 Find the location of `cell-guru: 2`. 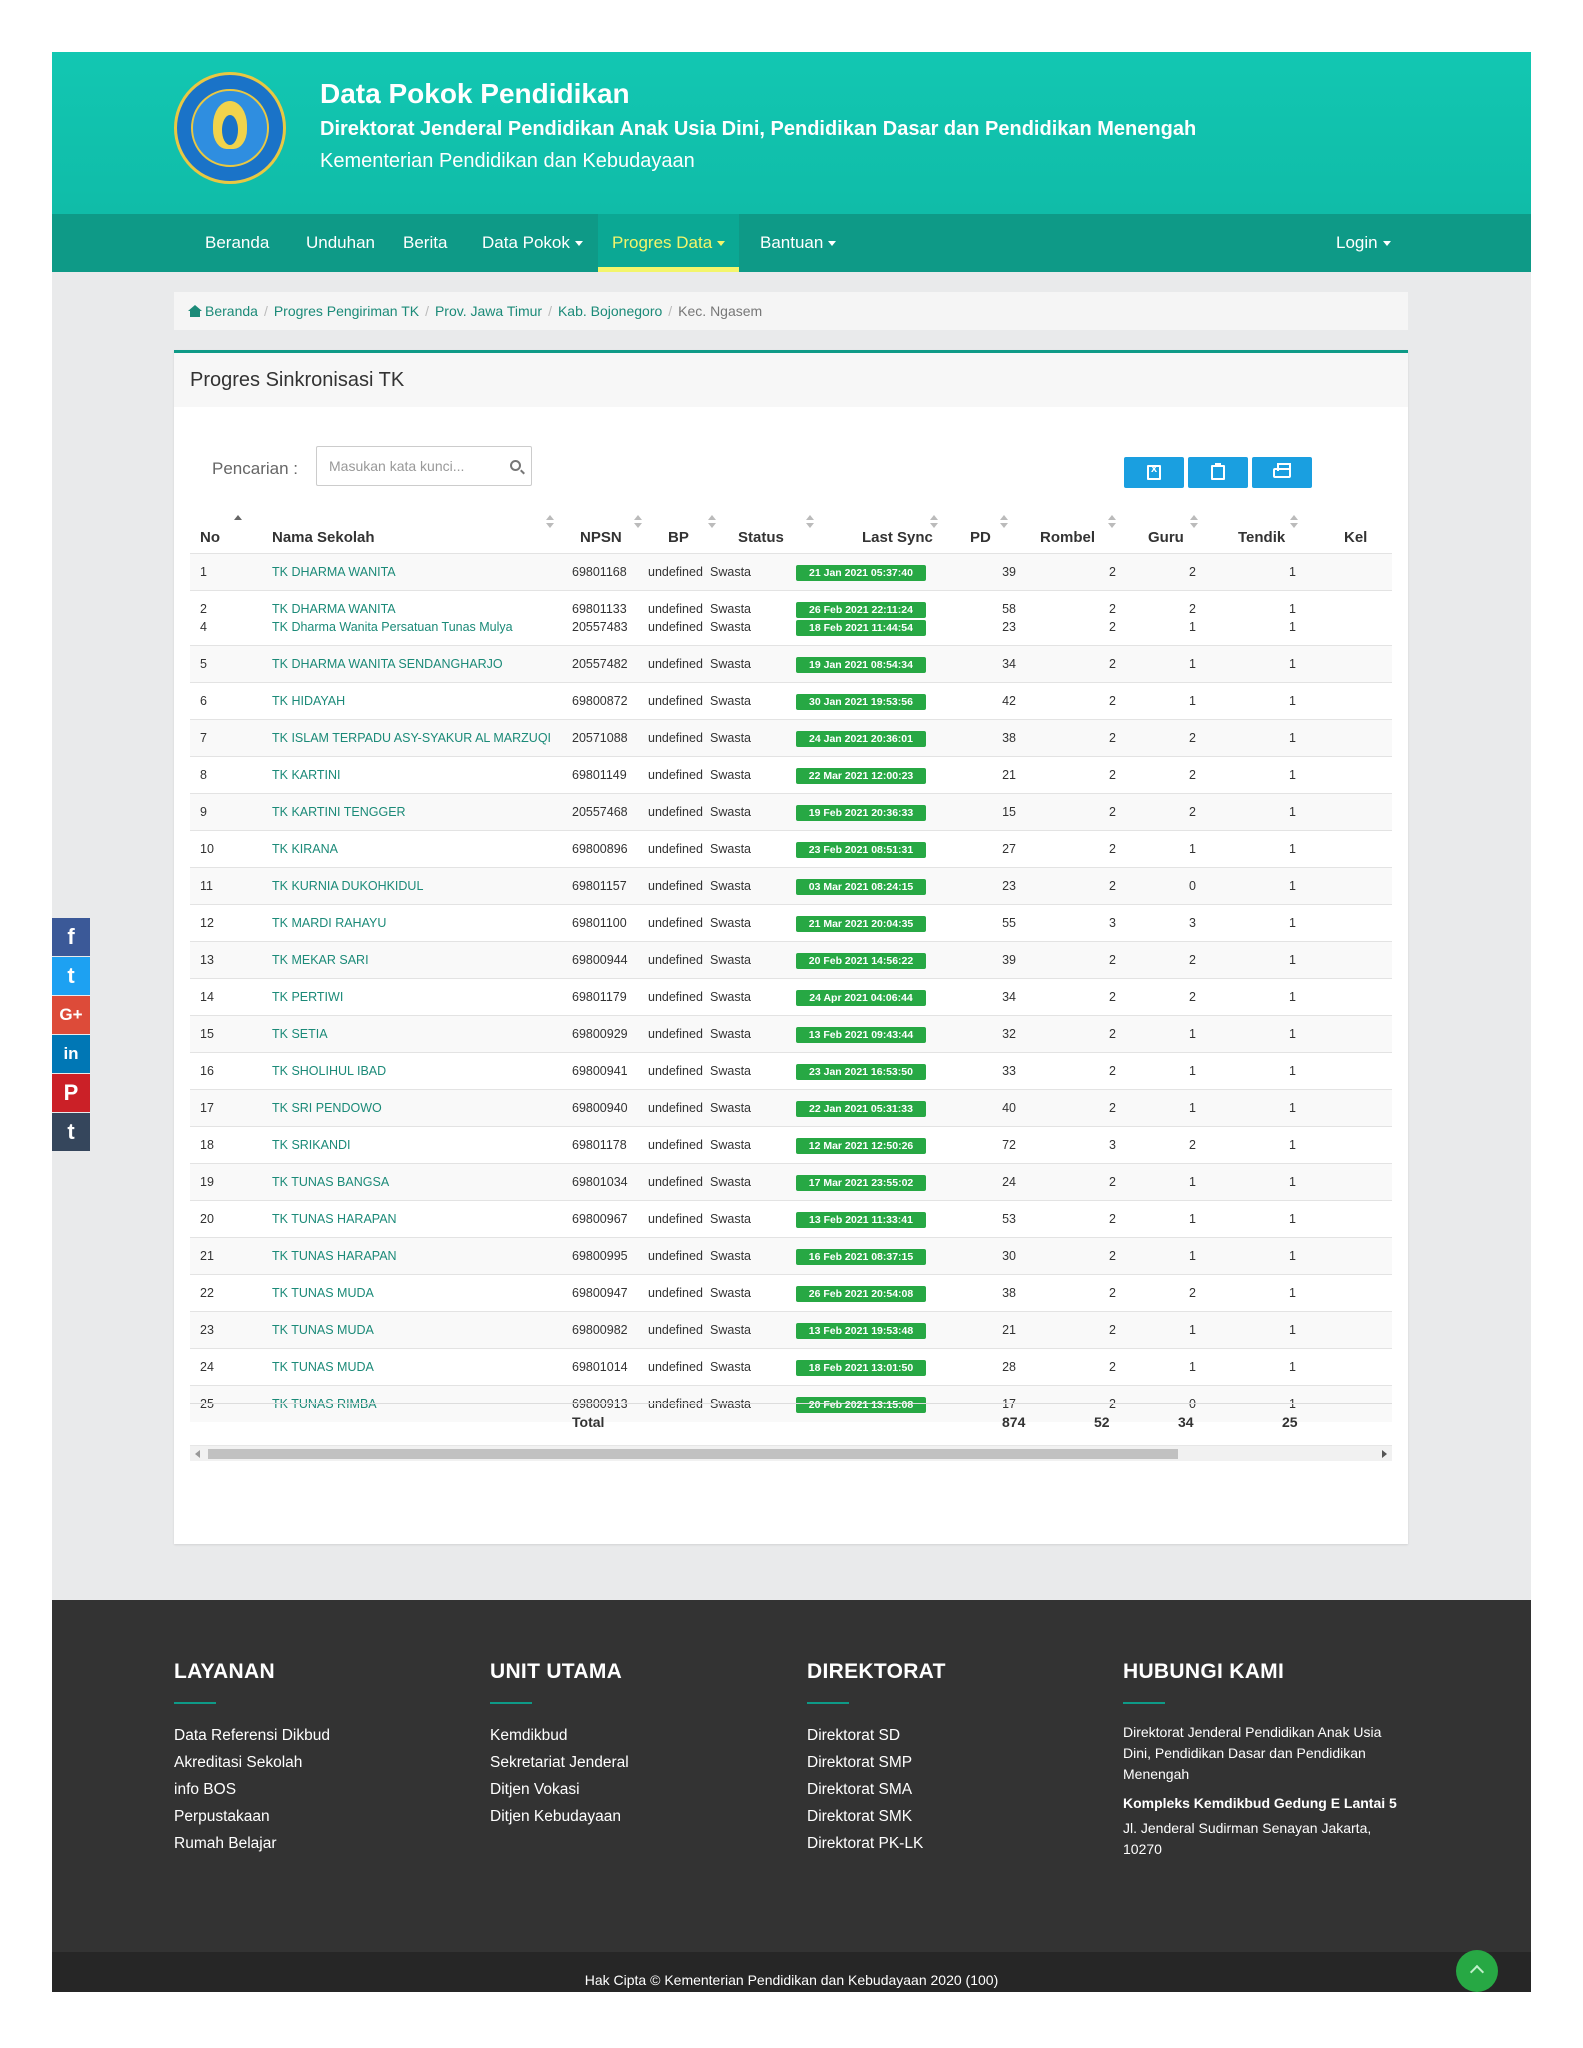

cell-guru: 2 is located at coordinates (1192, 609).